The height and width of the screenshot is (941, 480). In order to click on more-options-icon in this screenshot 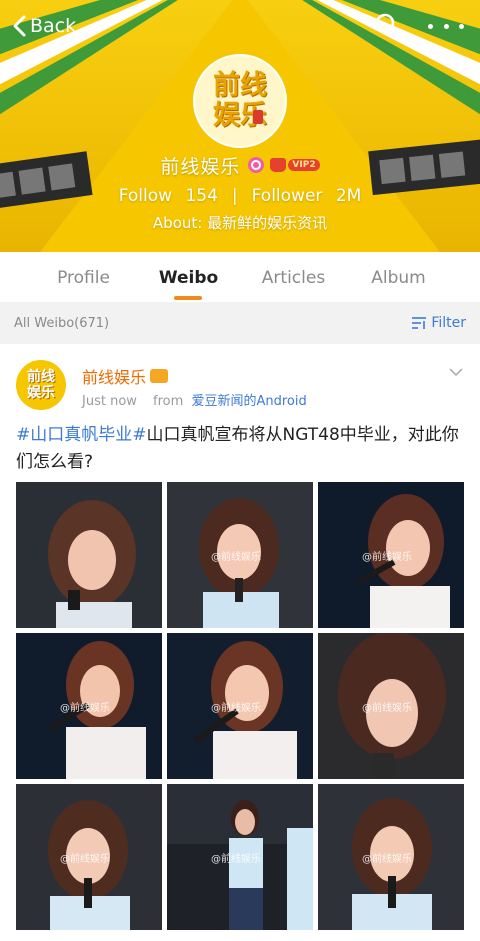, I will do `click(446, 26)`.